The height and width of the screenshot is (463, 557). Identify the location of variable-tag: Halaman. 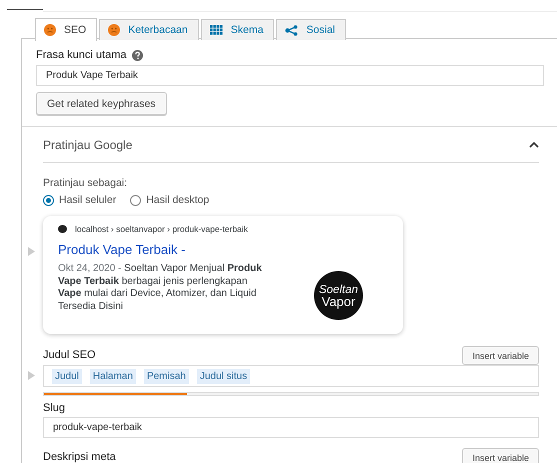
(113, 376).